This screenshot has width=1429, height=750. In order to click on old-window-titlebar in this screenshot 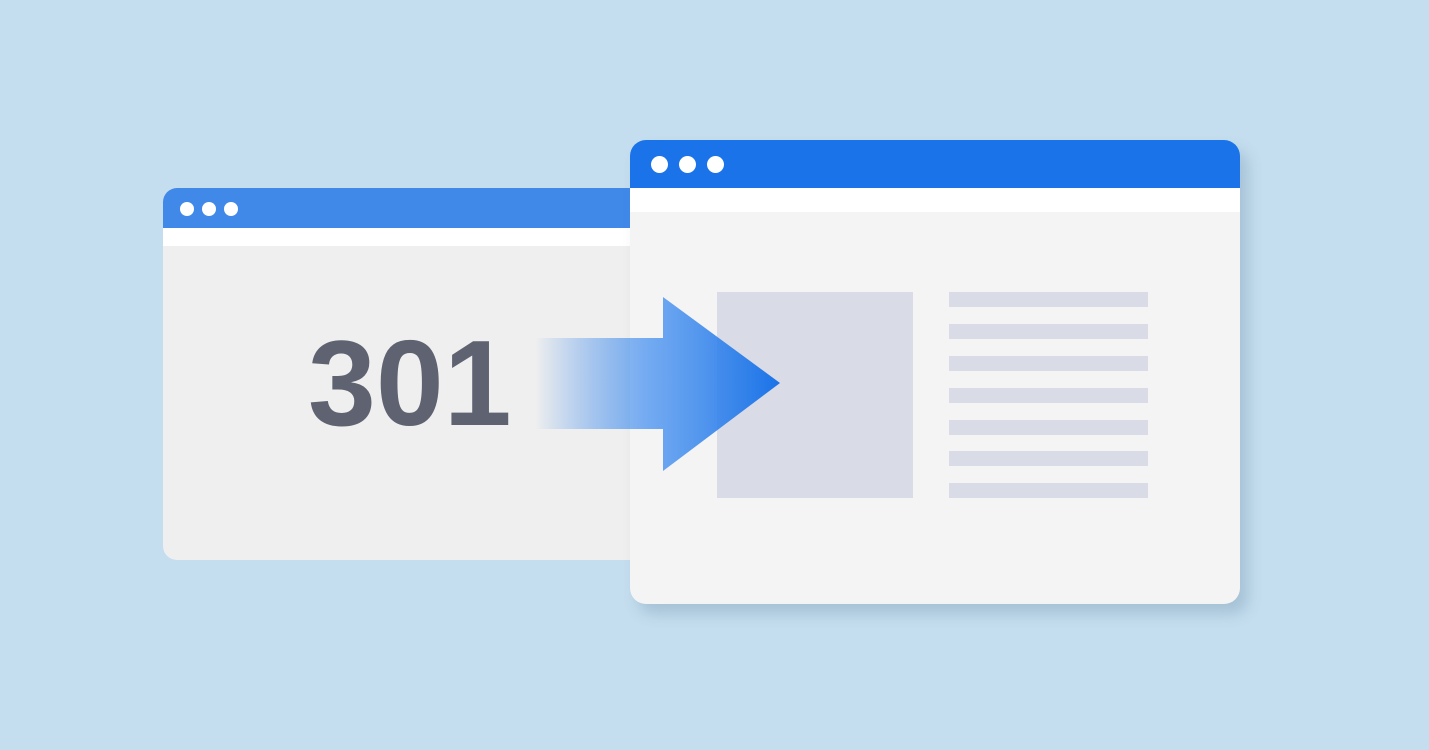, I will do `click(418, 208)`.